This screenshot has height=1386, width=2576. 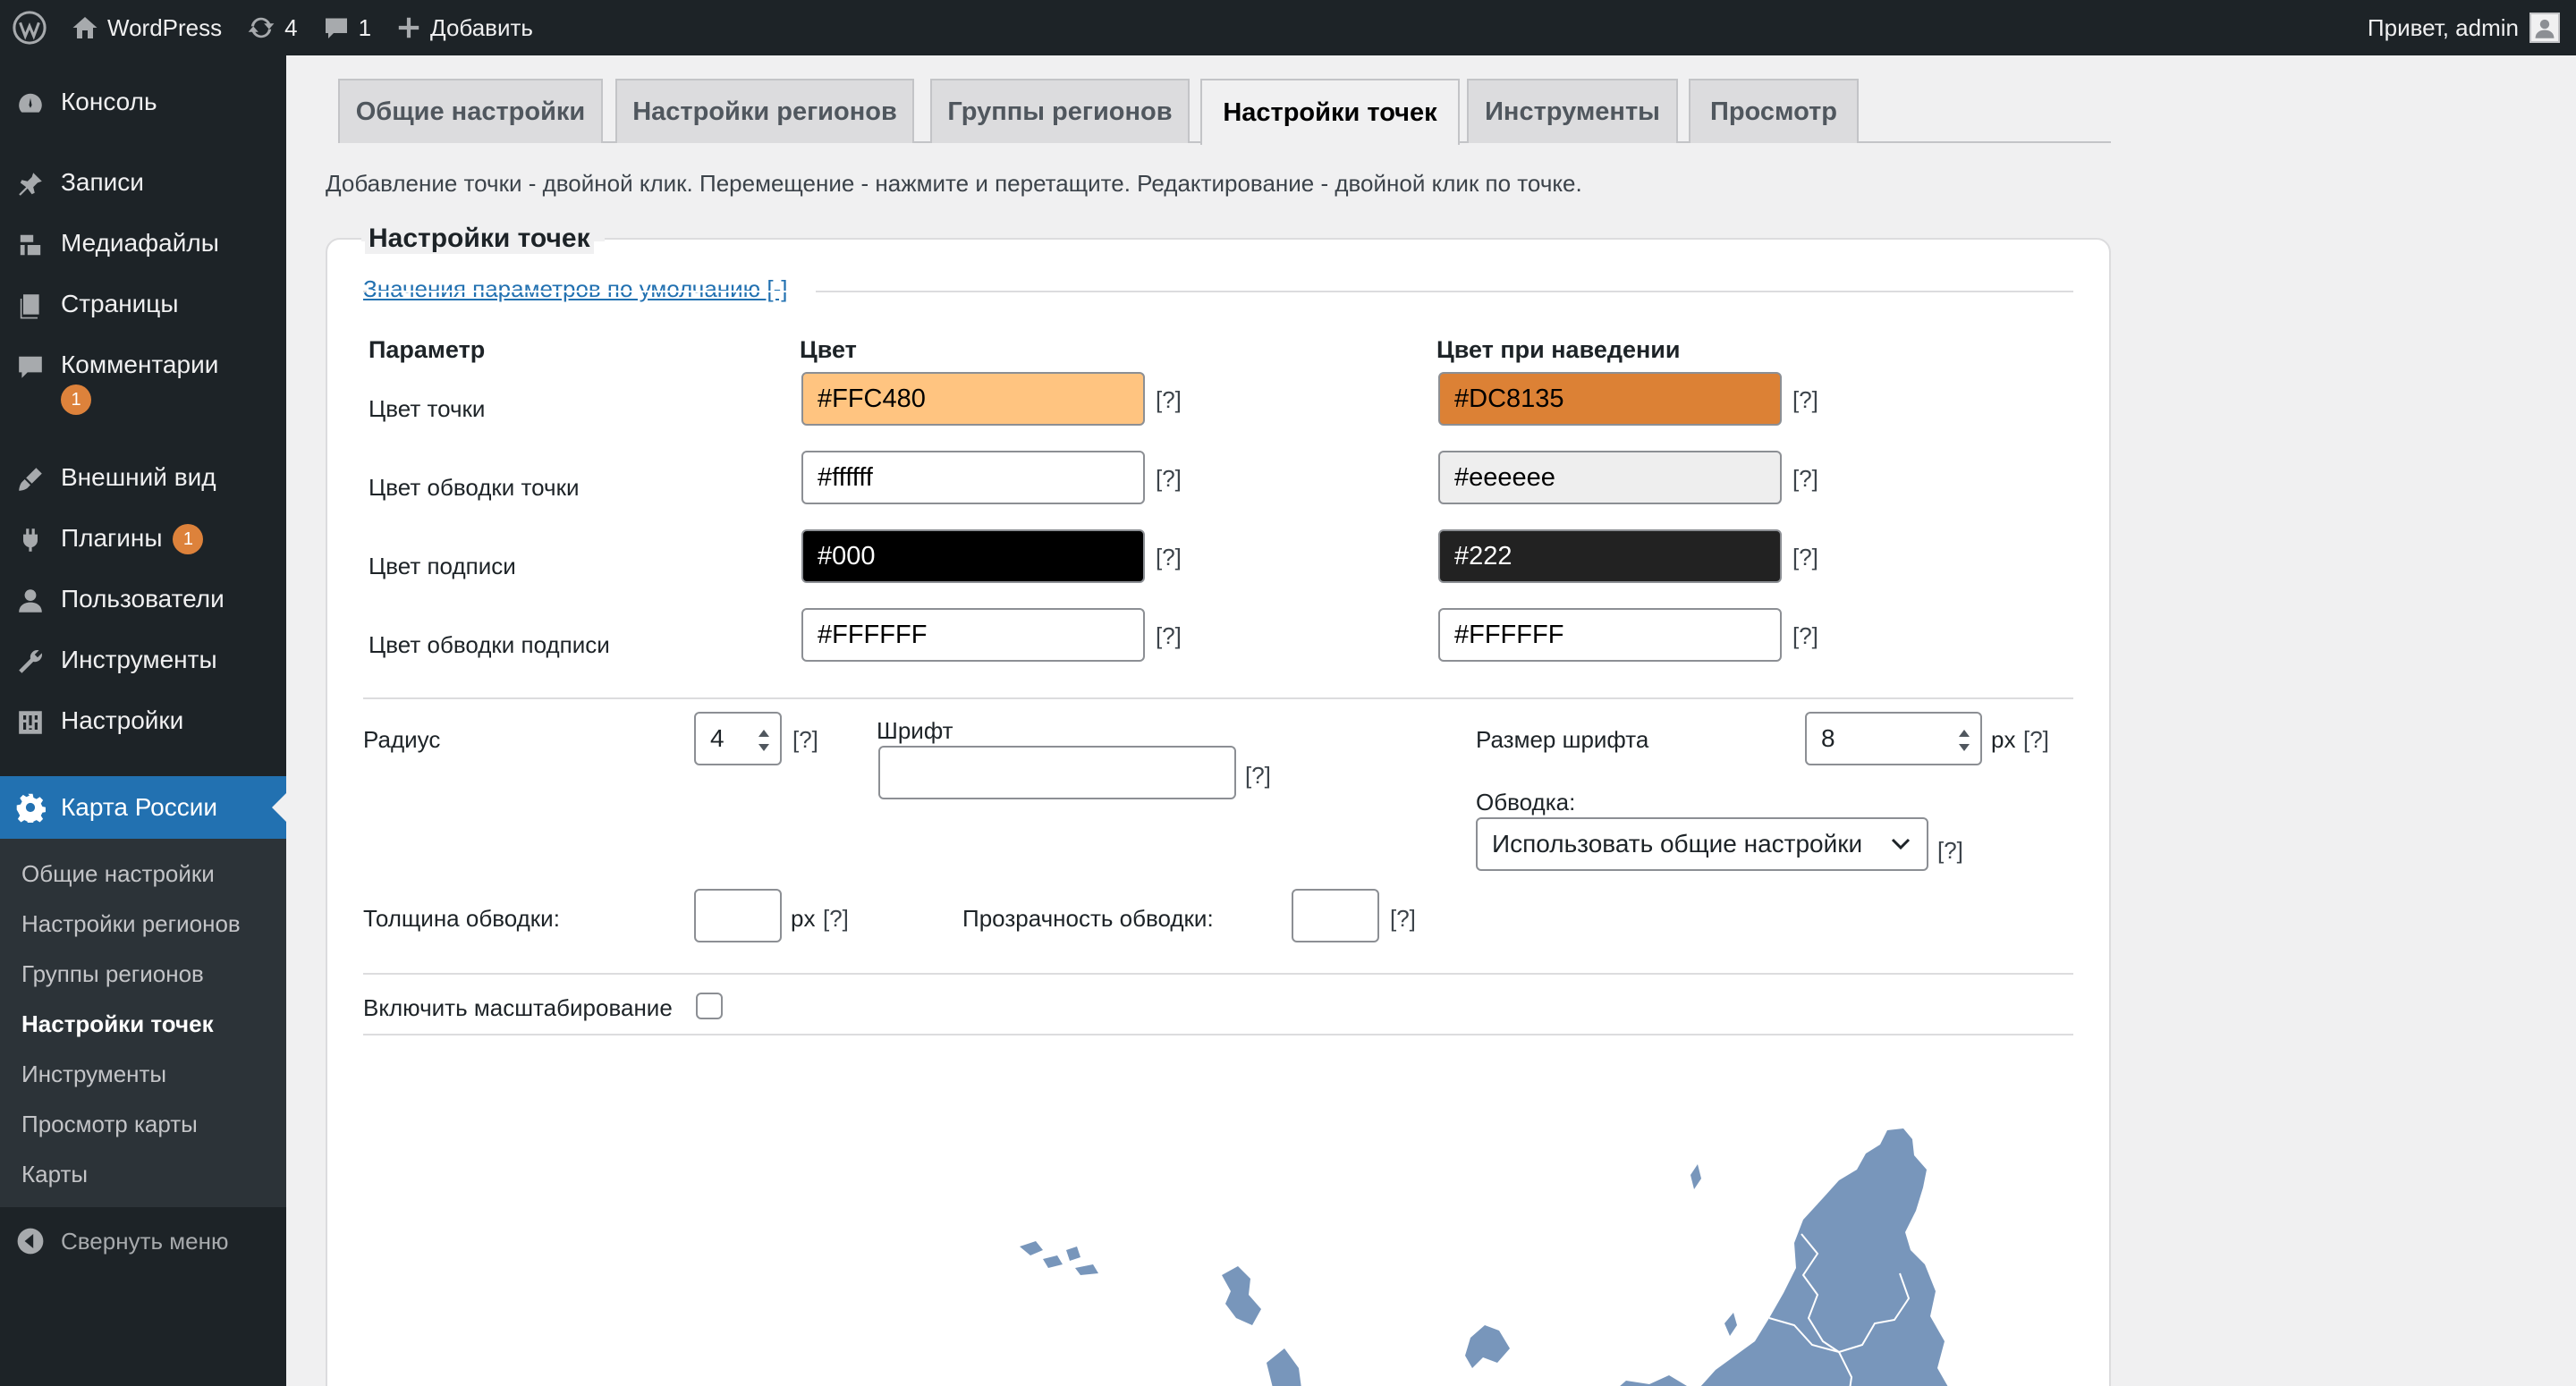 I want to click on font-input, so click(x=1057, y=772).